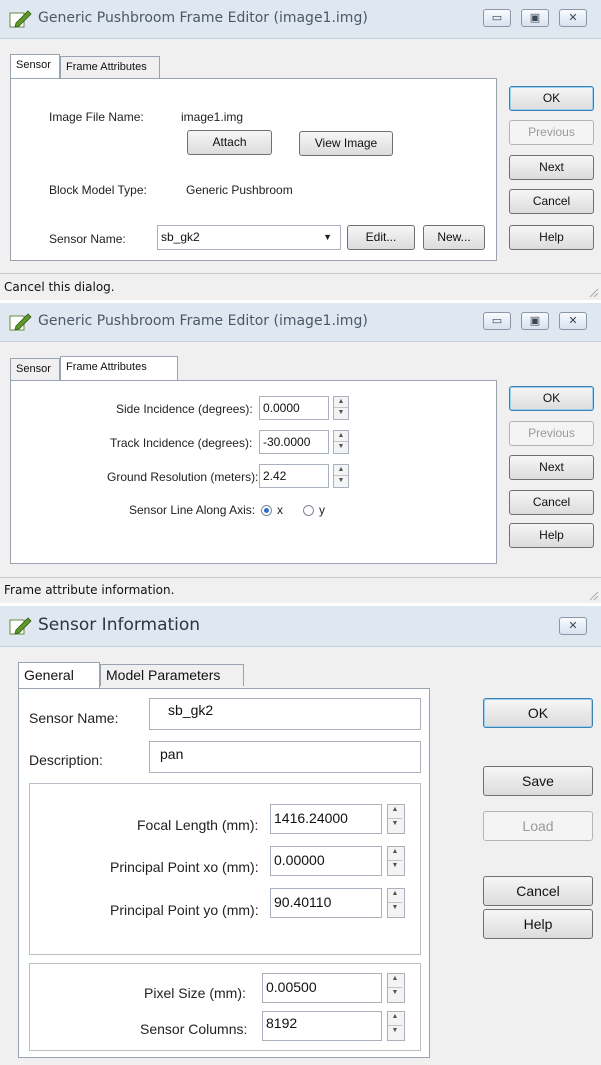 This screenshot has height=1065, width=601. What do you see at coordinates (538, 826) in the screenshot?
I see `load-button: Load` at bounding box center [538, 826].